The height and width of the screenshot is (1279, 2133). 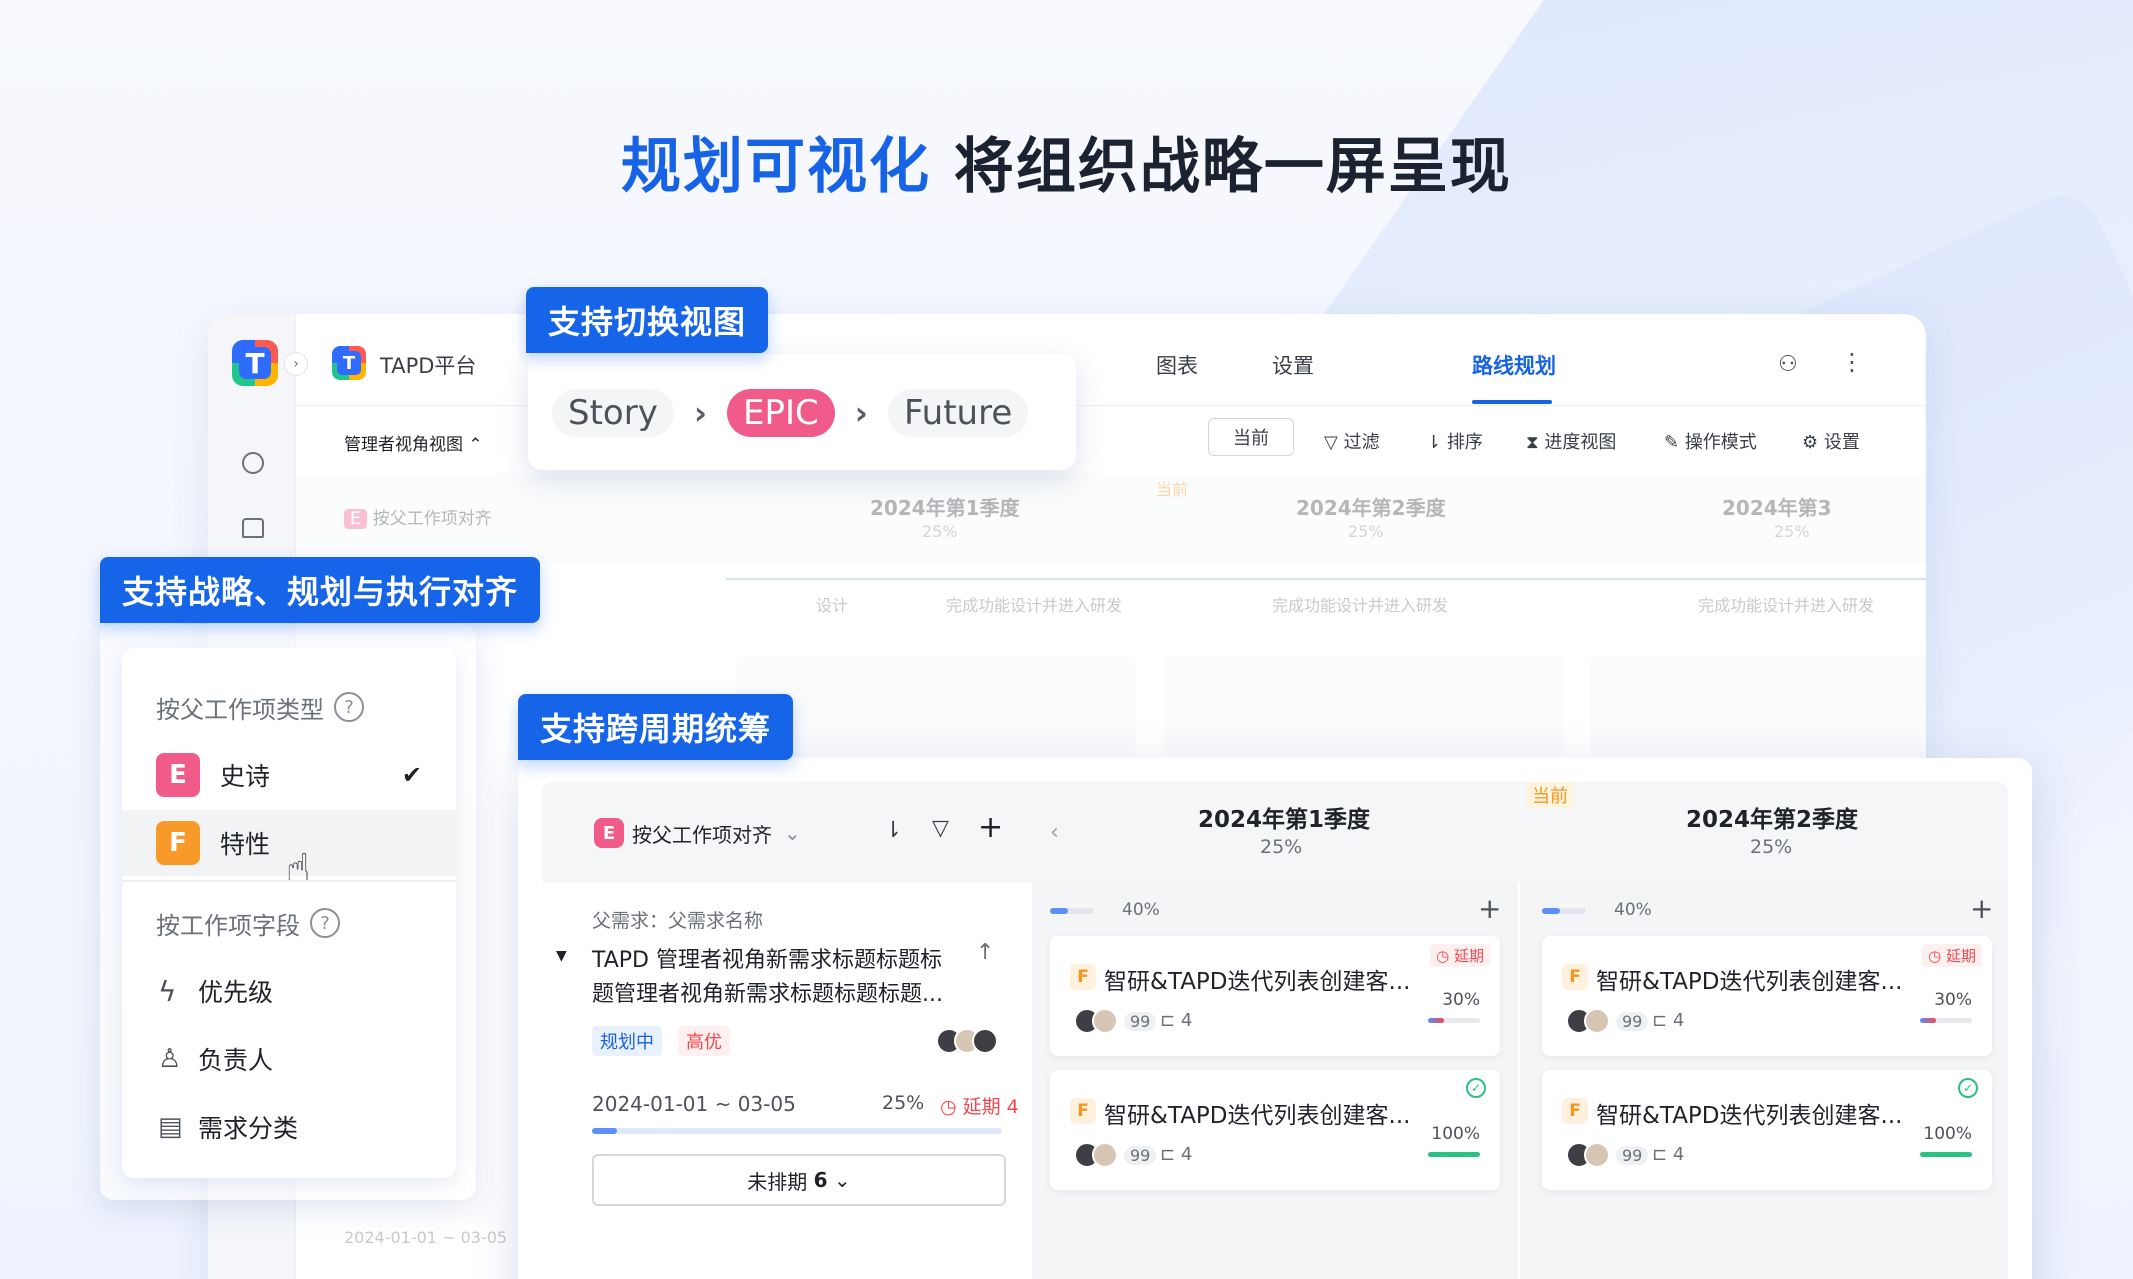 What do you see at coordinates (561, 956) in the screenshot?
I see `collapse-icon: ▼` at bounding box center [561, 956].